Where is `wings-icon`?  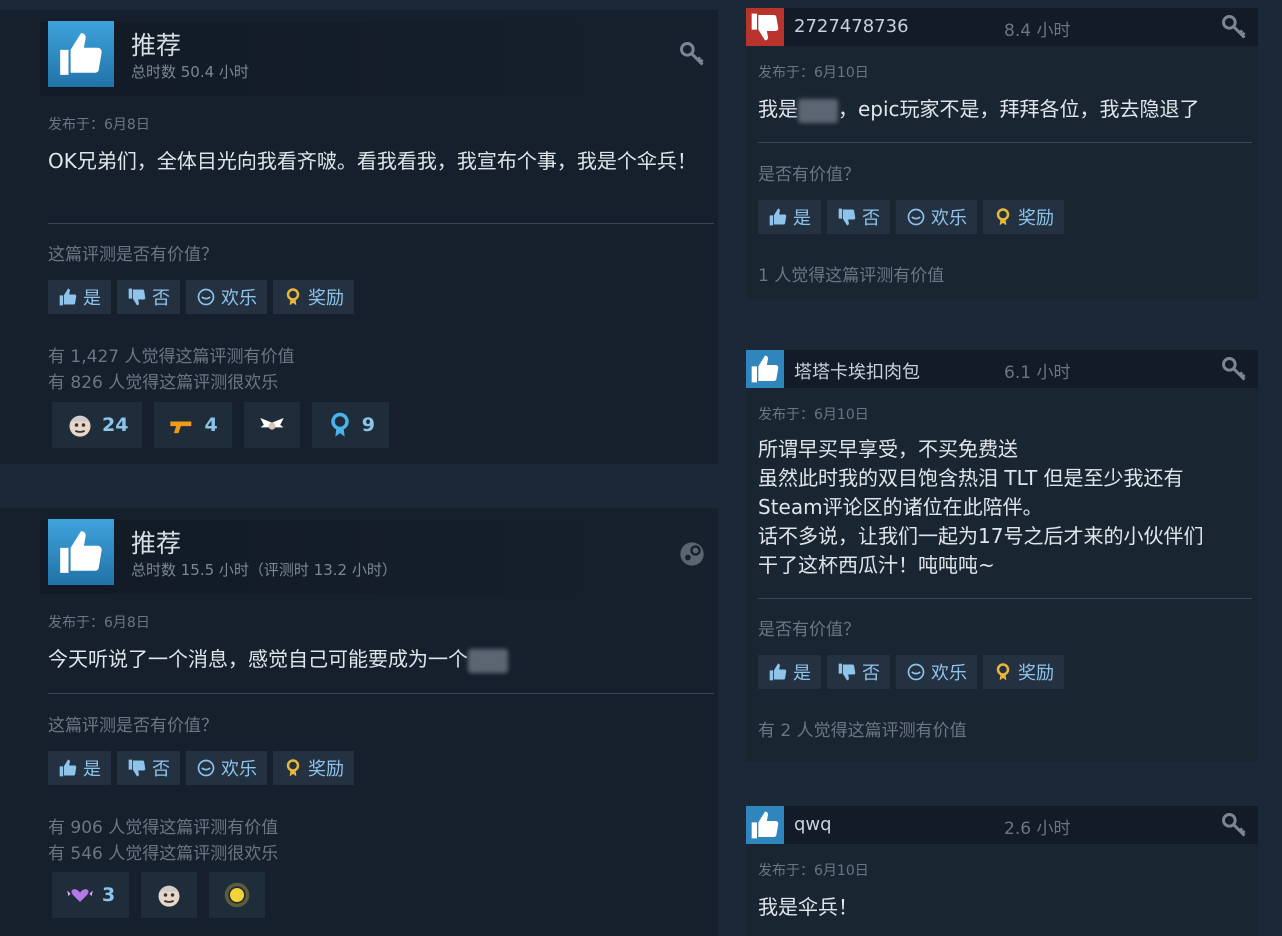 wings-icon is located at coordinates (272, 424).